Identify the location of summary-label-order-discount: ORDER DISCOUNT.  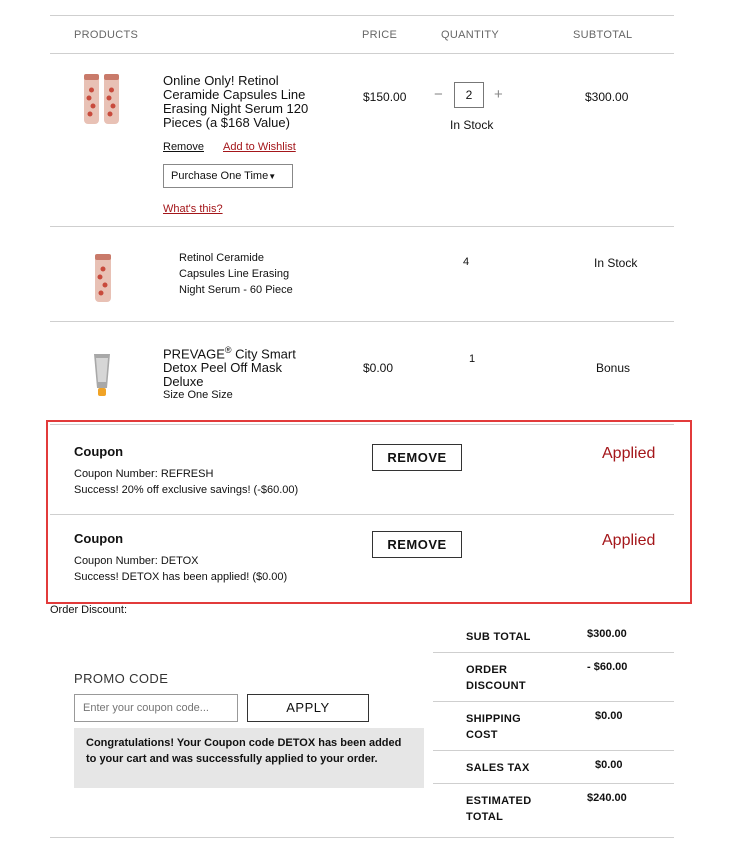
(496, 678).